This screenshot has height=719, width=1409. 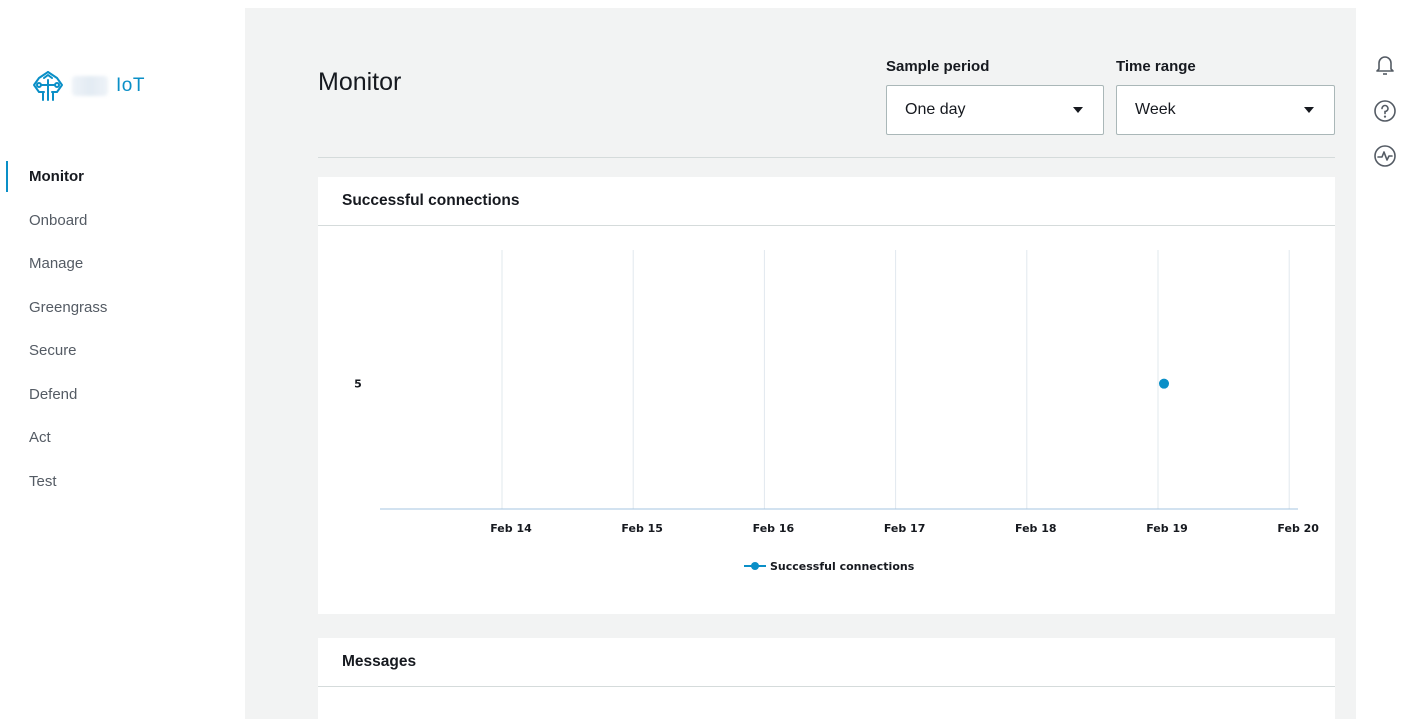 I want to click on brand-name: IoT, so click(x=130, y=85).